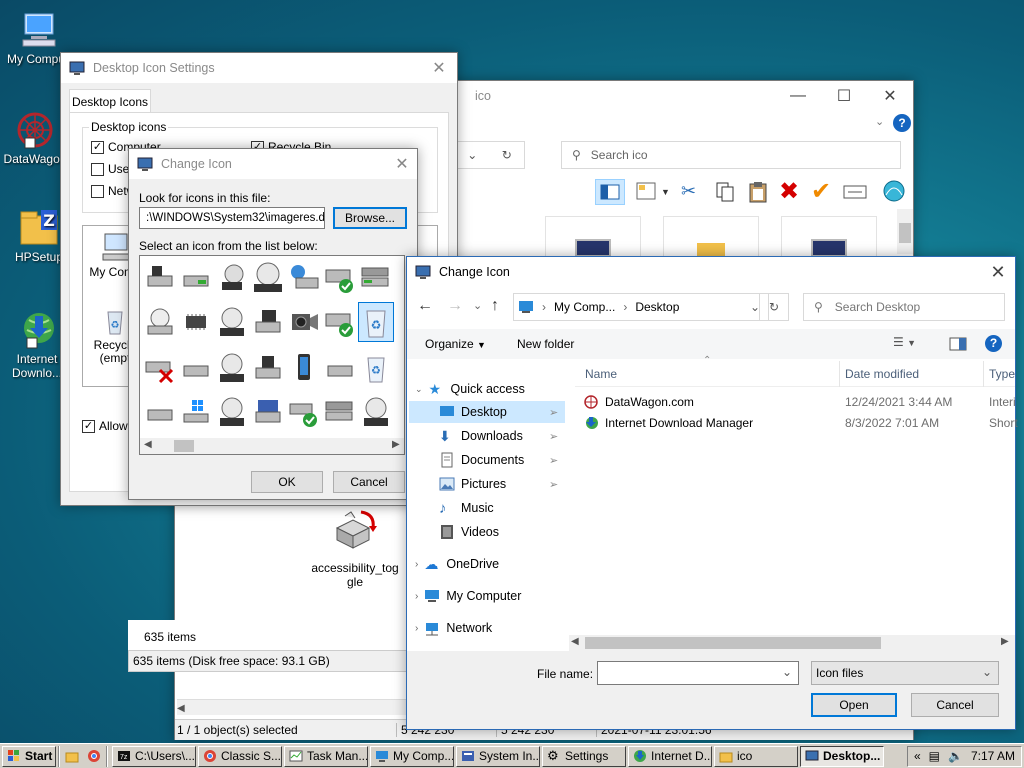 This screenshot has width=1024, height=768. Describe the element at coordinates (758, 193) in the screenshot. I see `paste-icon` at that location.